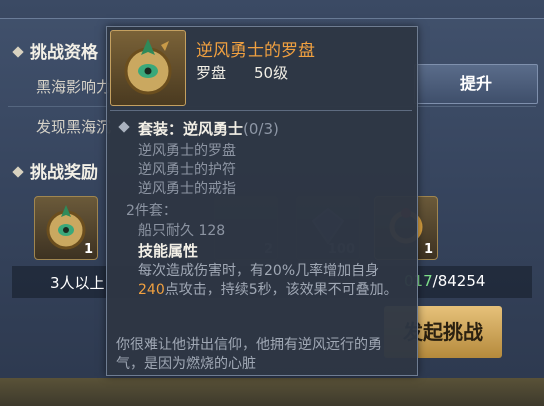  Describe the element at coordinates (249, 354) in the screenshot. I see `item-lore: 你很难让他讲出信仰，他拥有逆风远行的勇气，是因为燃烧的心脏` at that location.